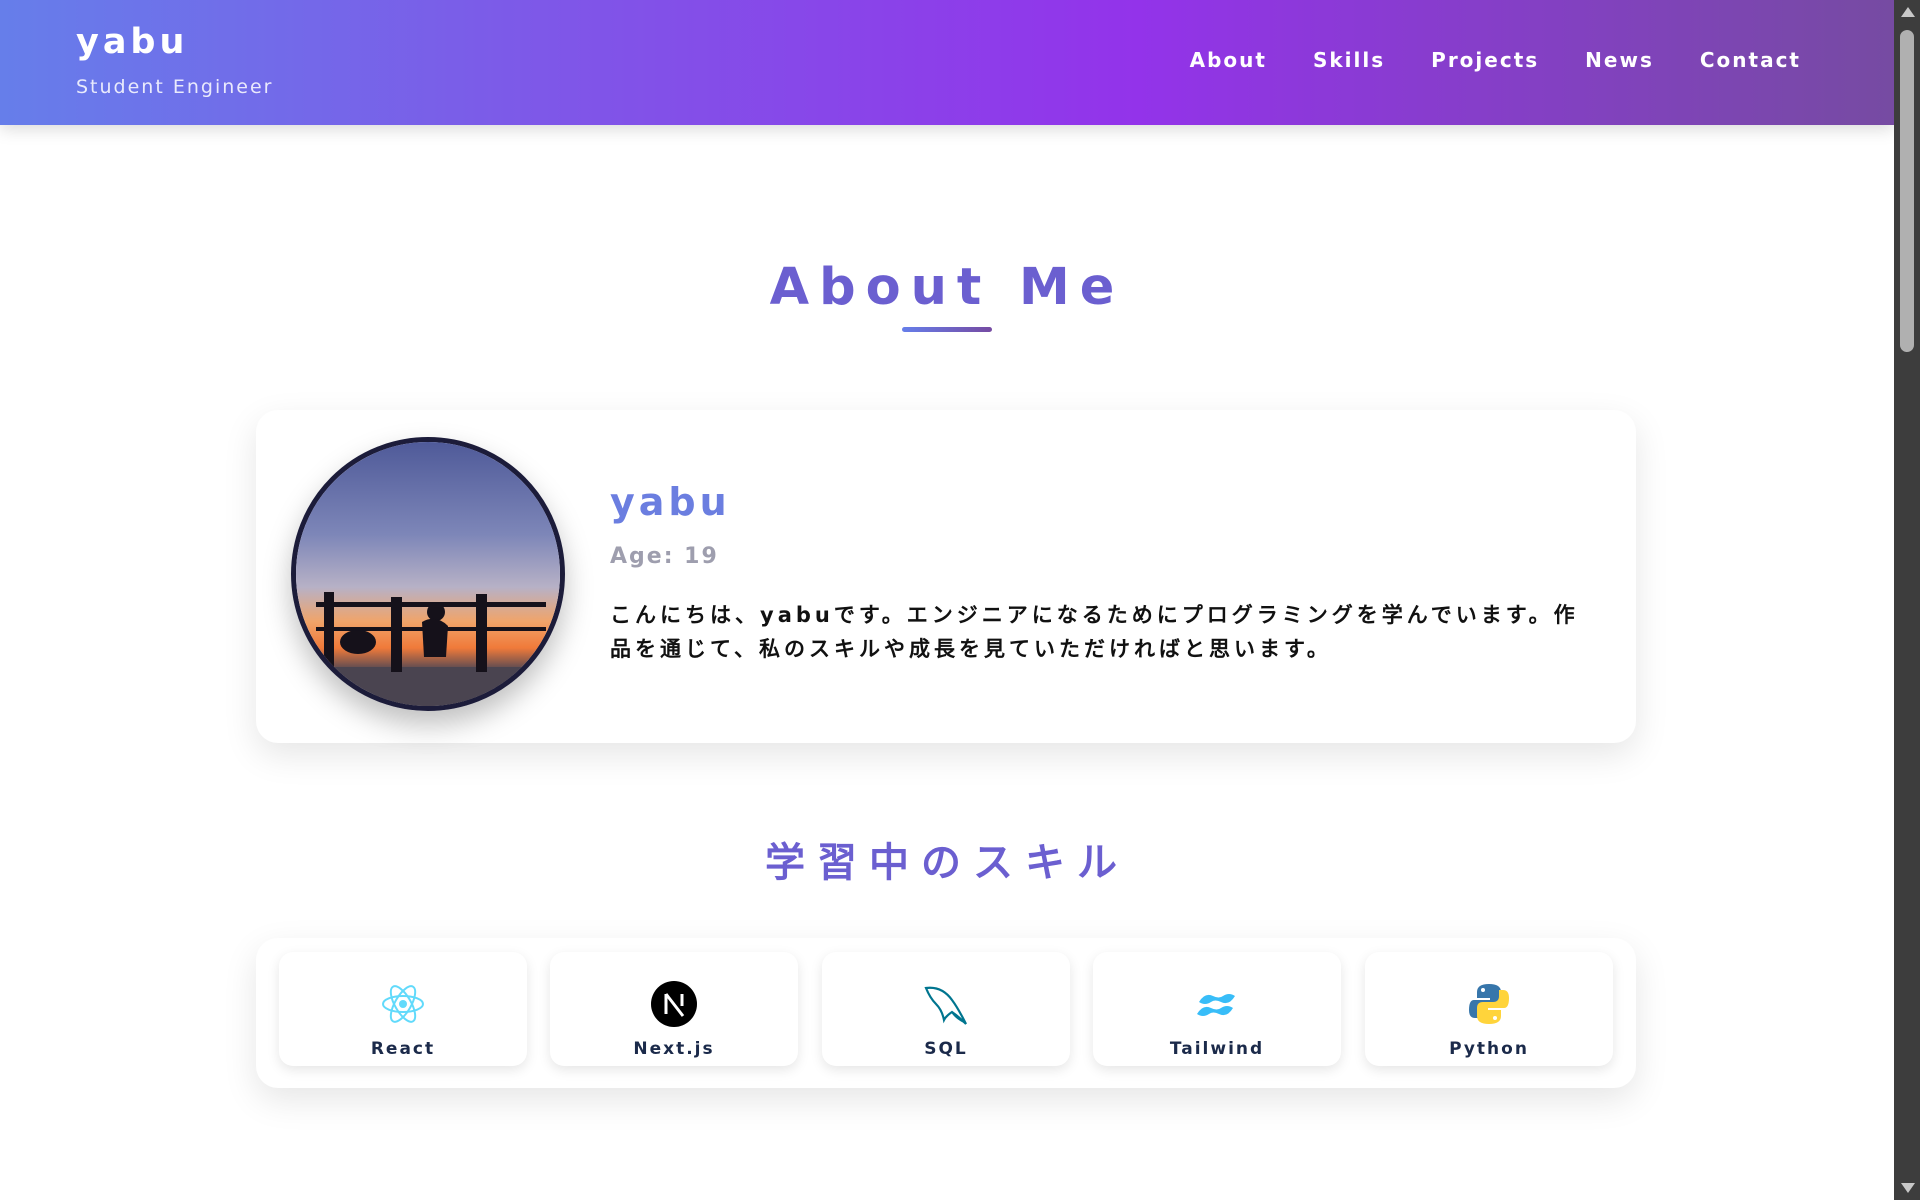 This screenshot has height=1200, width=1920. Describe the element at coordinates (945, 1005) in the screenshot. I see `sql-icon` at that location.